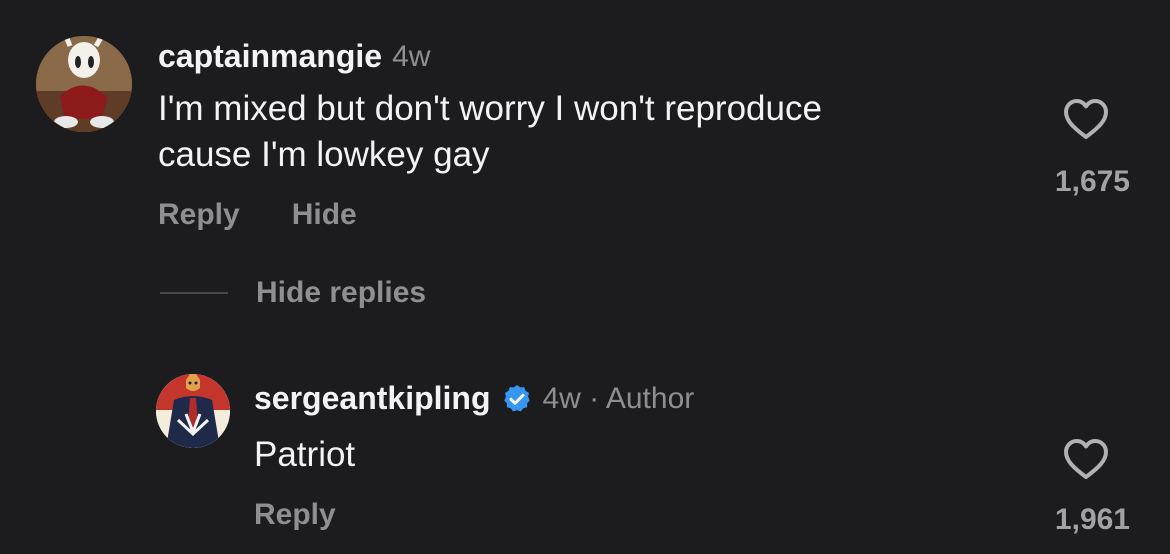 This screenshot has height=554, width=1170. Describe the element at coordinates (257, 215) in the screenshot. I see `comment-actions: Reply Hide` at that location.